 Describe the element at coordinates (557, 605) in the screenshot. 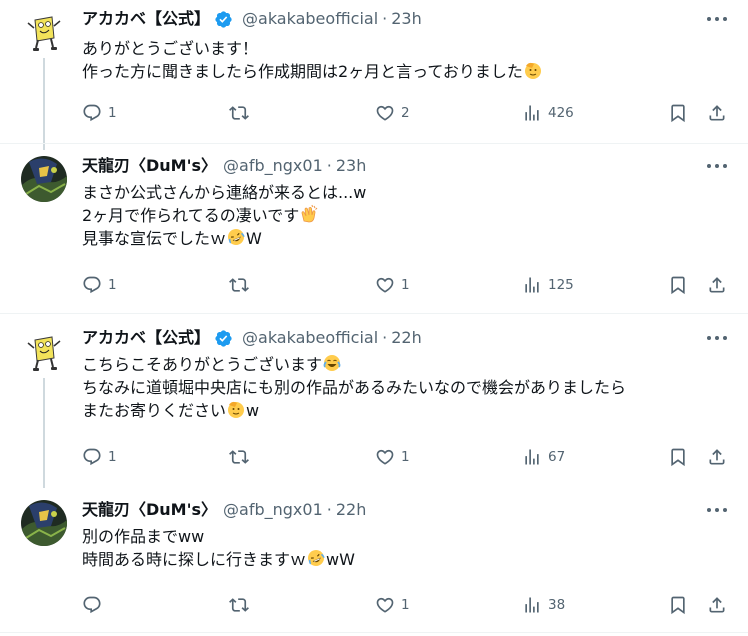

I see `view-count: 38` at that location.